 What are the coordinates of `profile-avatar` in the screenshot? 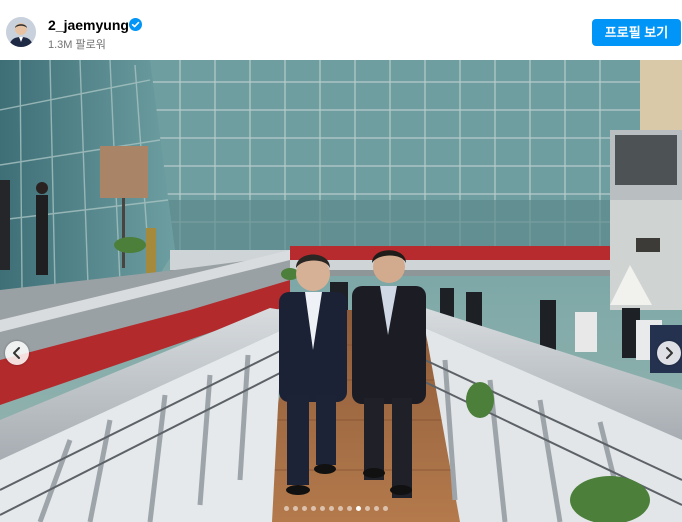 It's located at (21, 32).